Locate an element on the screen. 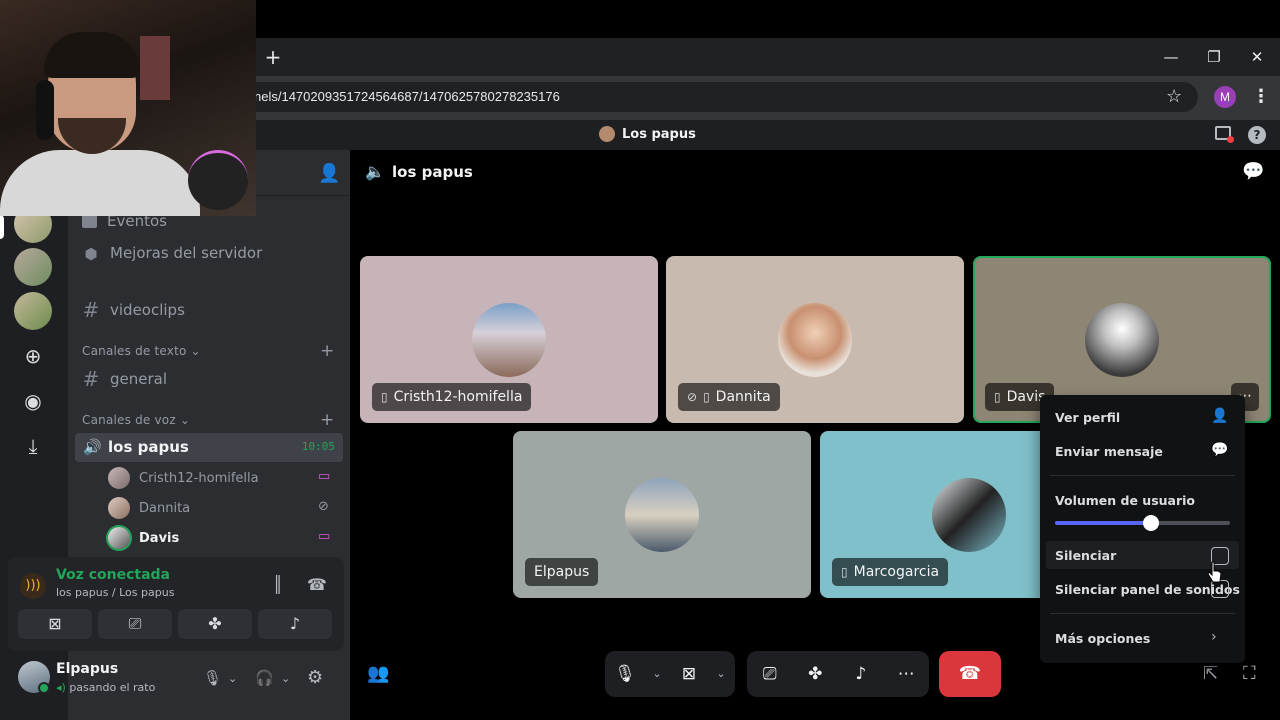 Image resolution: width=1280 pixels, height=720 pixels. restore-icon: ❐ is located at coordinates (1214, 57).